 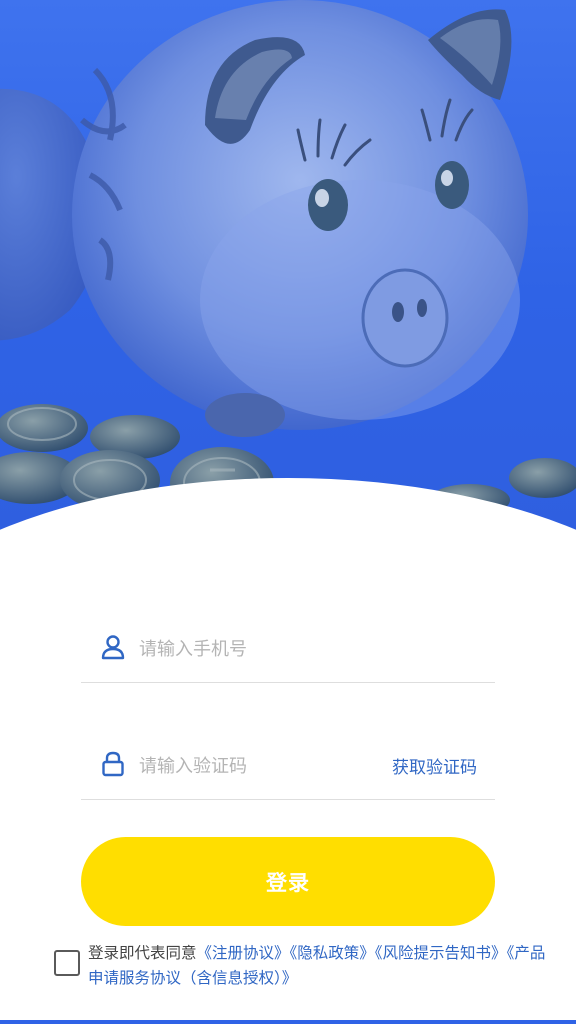 What do you see at coordinates (113, 764) in the screenshot?
I see `lock-icon` at bounding box center [113, 764].